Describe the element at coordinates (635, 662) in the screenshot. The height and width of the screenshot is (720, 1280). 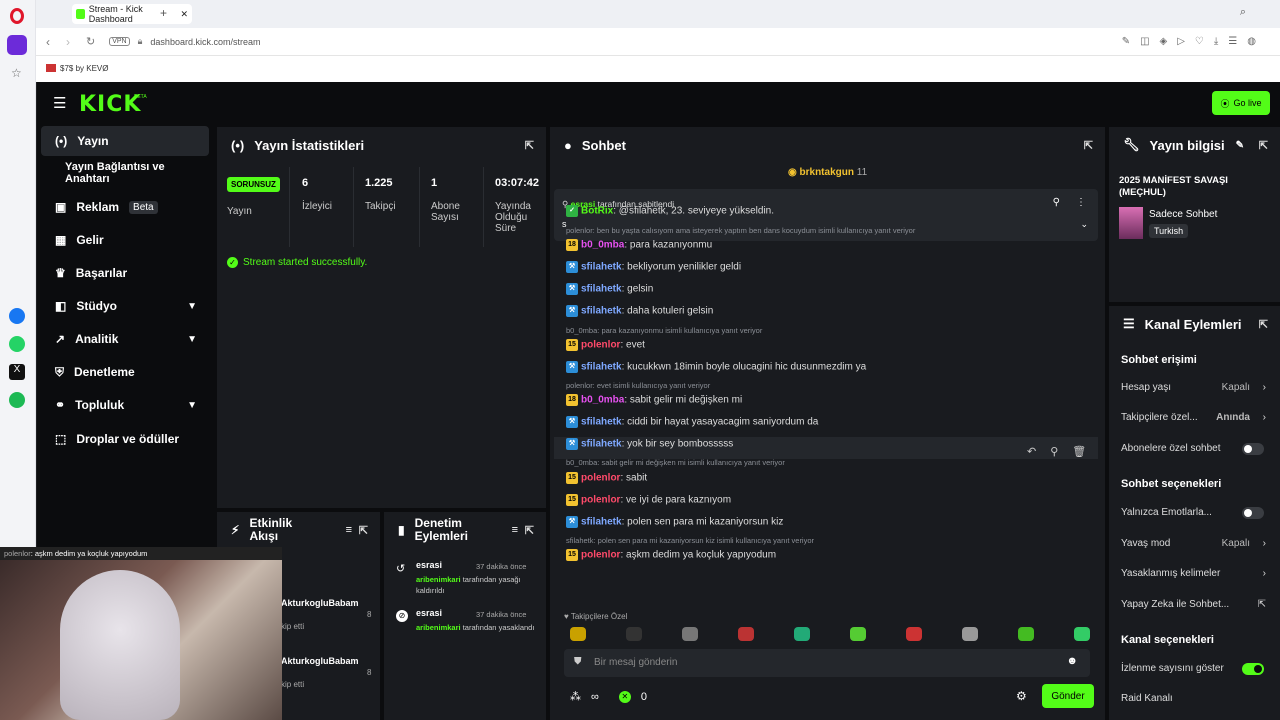
I see `chat-input: Bir mesaj gönderin` at that location.